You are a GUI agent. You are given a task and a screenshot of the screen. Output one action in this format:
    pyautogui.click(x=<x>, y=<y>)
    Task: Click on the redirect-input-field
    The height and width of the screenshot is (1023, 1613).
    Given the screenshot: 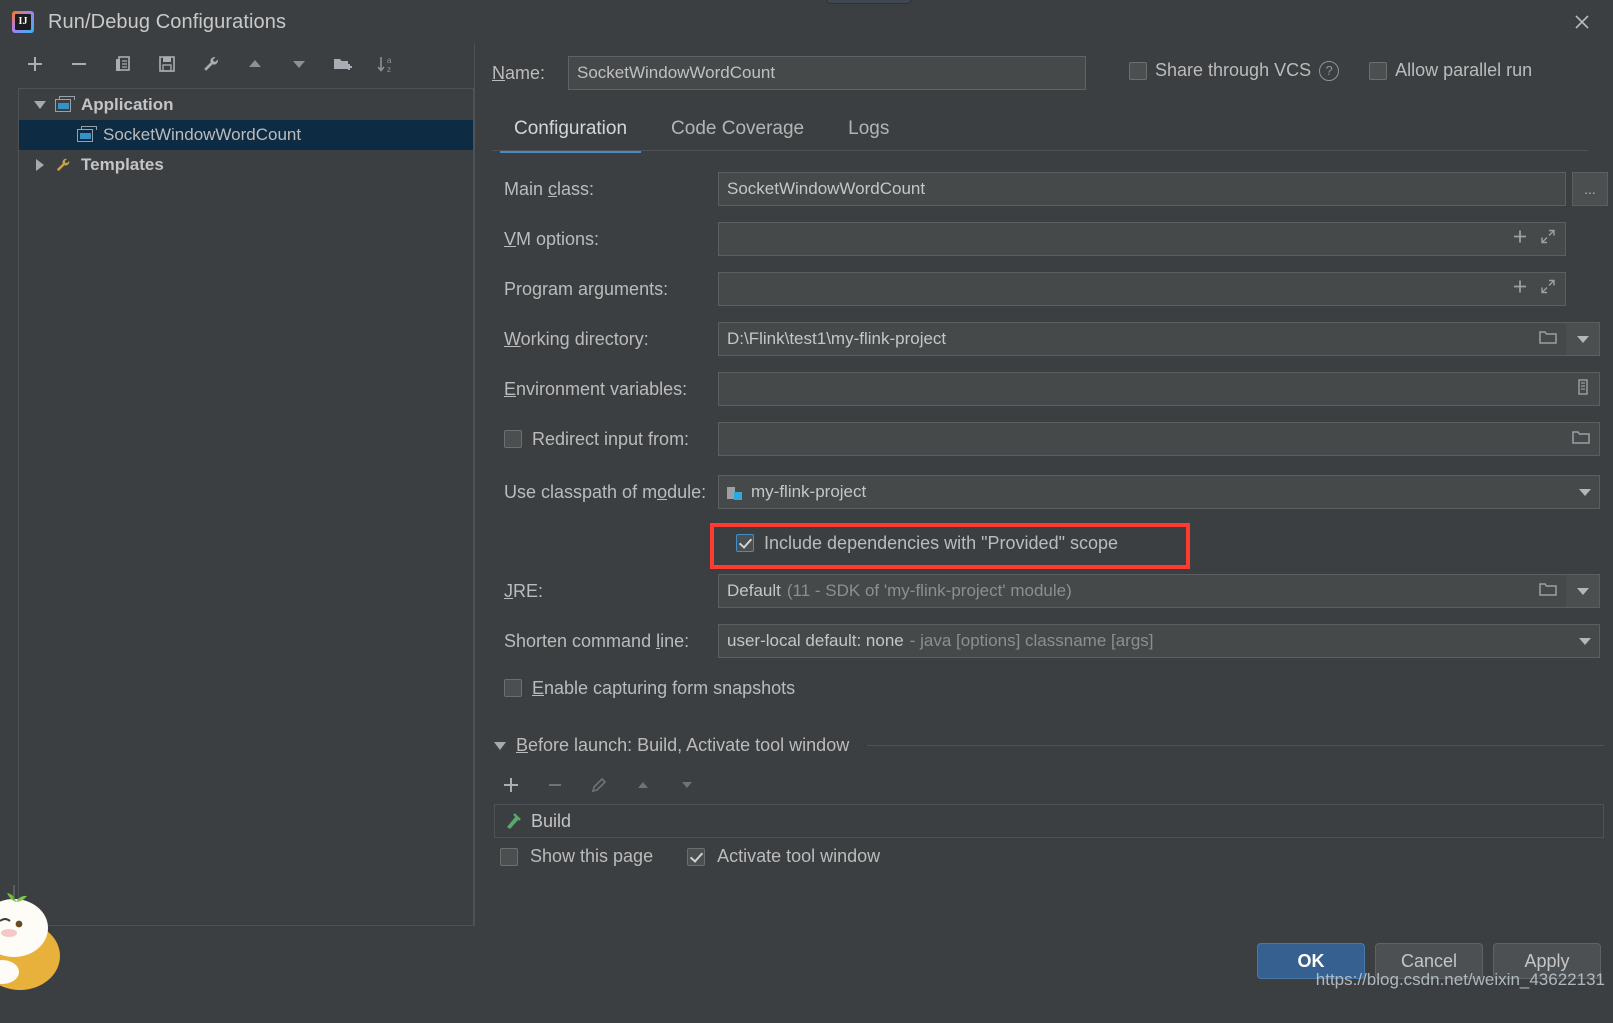 What is the action you would take?
    pyautogui.click(x=1159, y=439)
    